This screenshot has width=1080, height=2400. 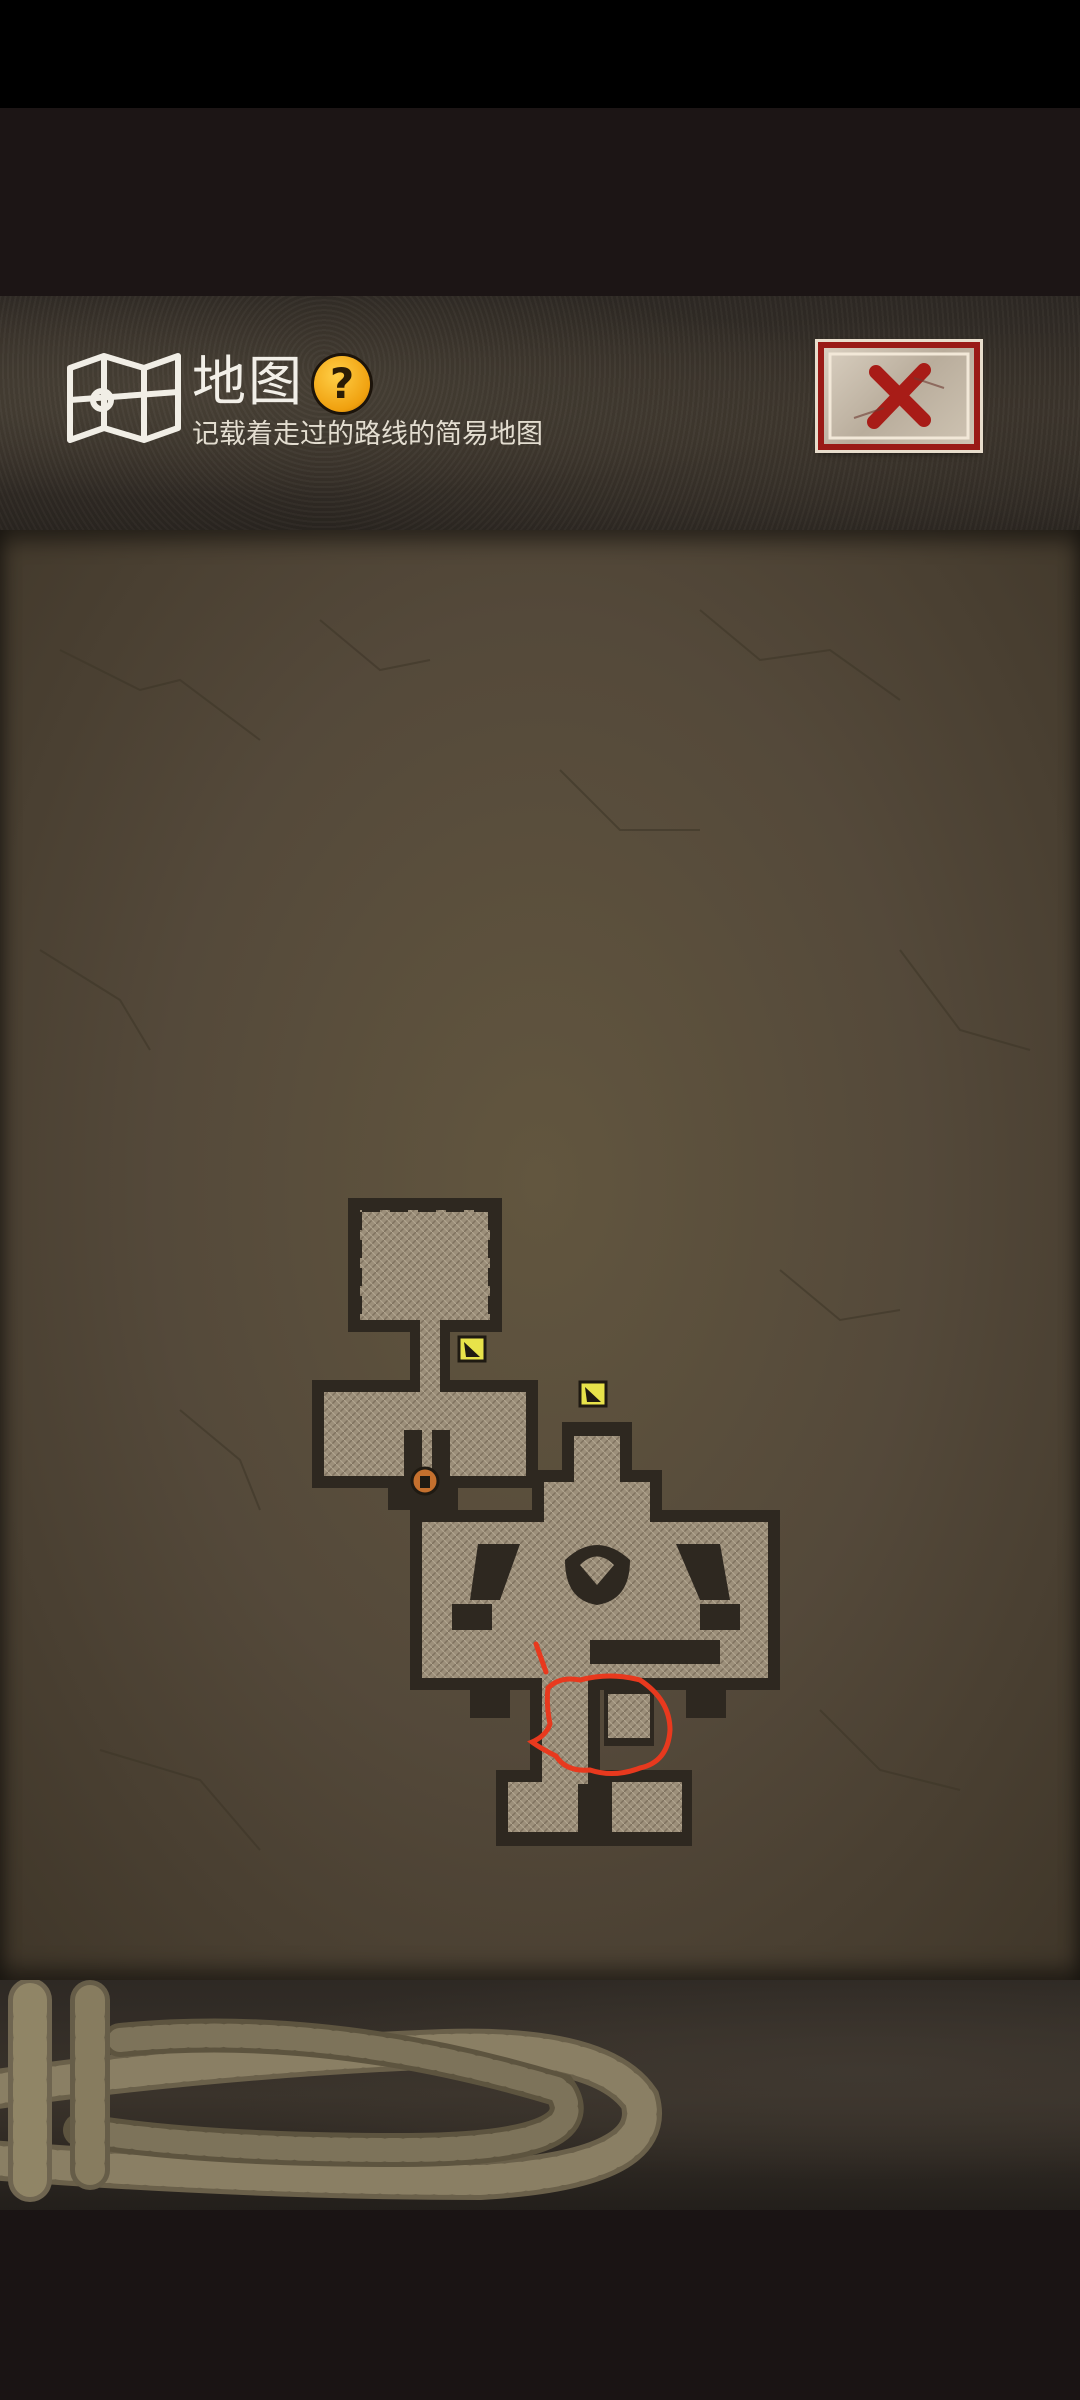 What do you see at coordinates (342, 384) in the screenshot?
I see `help-icon: ?` at bounding box center [342, 384].